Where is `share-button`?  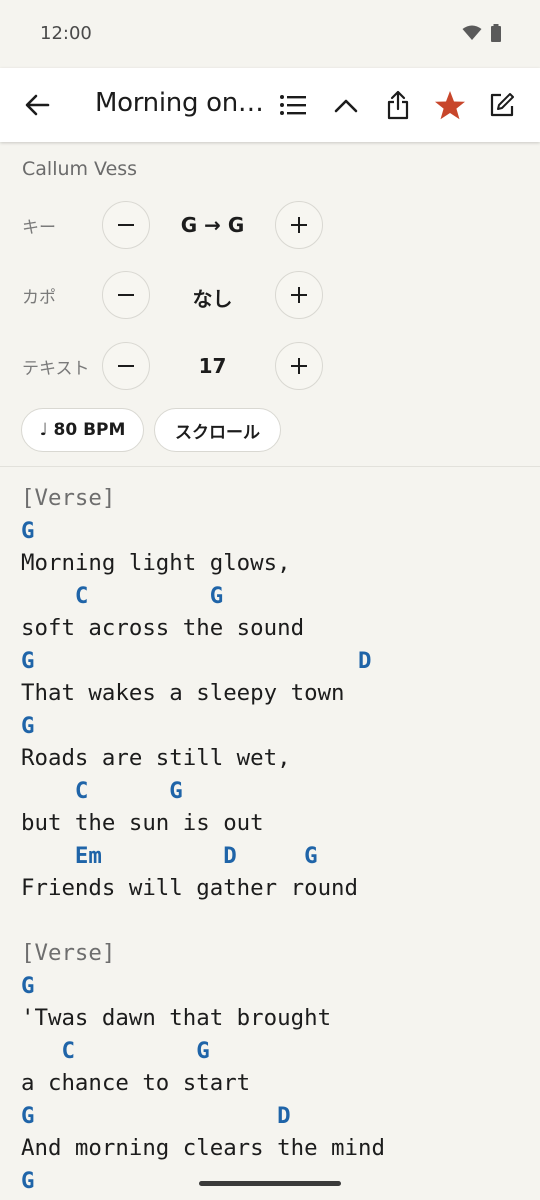
share-button is located at coordinates (398, 105).